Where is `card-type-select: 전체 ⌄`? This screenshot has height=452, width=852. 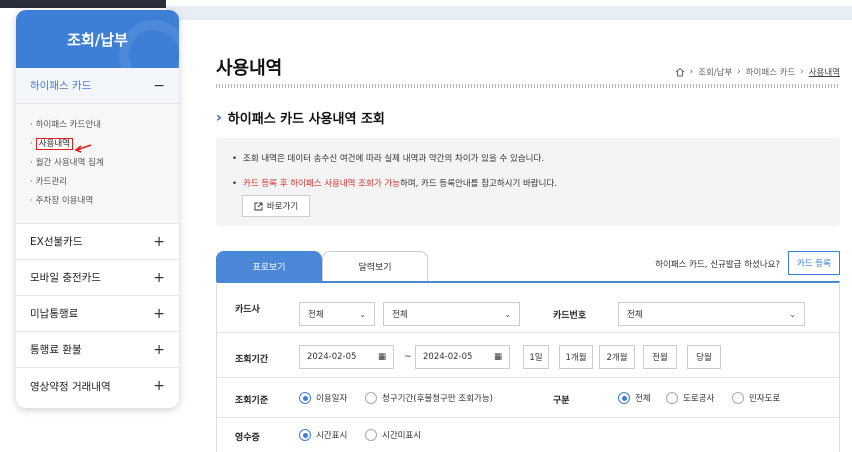 card-type-select: 전체 ⌄ is located at coordinates (451, 314).